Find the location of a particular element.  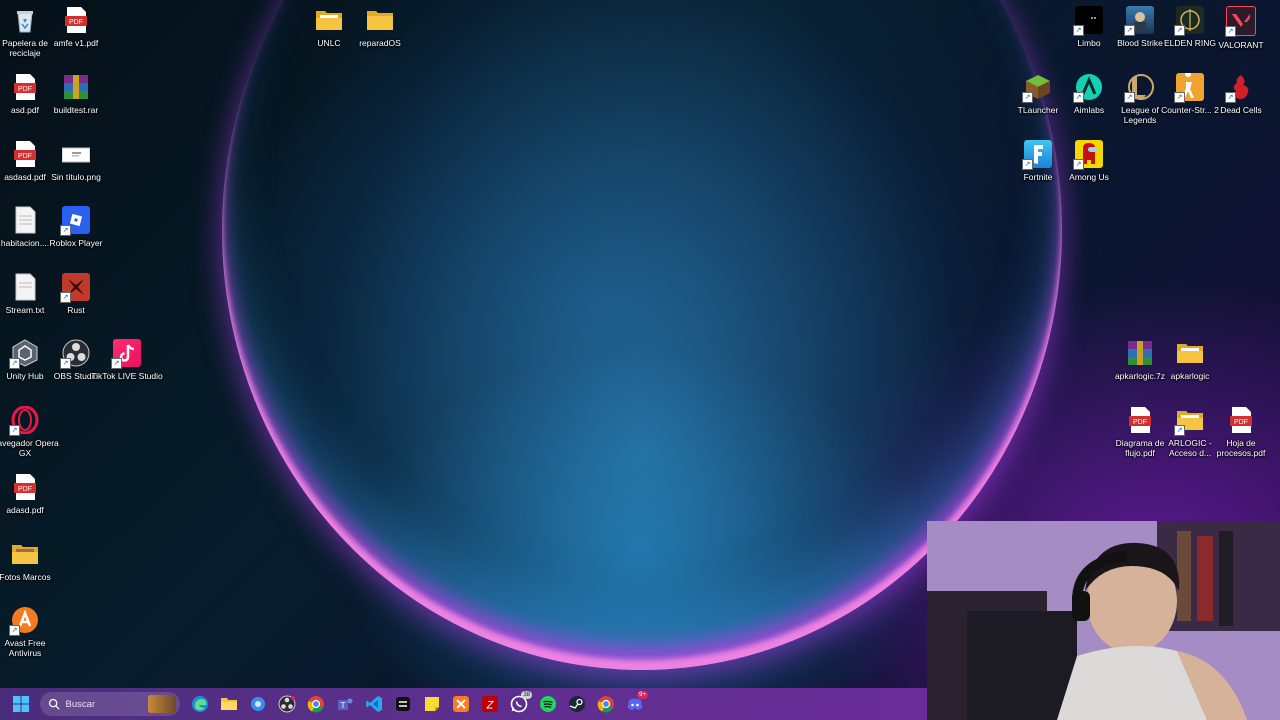

spotify-icon is located at coordinates (548, 704).